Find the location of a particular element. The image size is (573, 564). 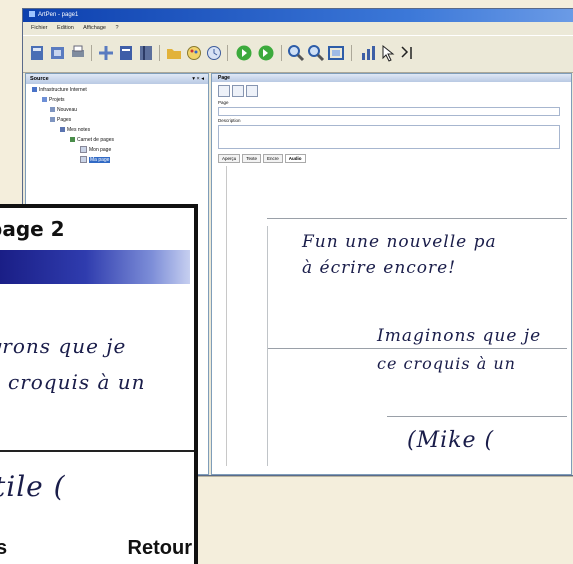

menu-edit: Edition is located at coordinates (65, 28).